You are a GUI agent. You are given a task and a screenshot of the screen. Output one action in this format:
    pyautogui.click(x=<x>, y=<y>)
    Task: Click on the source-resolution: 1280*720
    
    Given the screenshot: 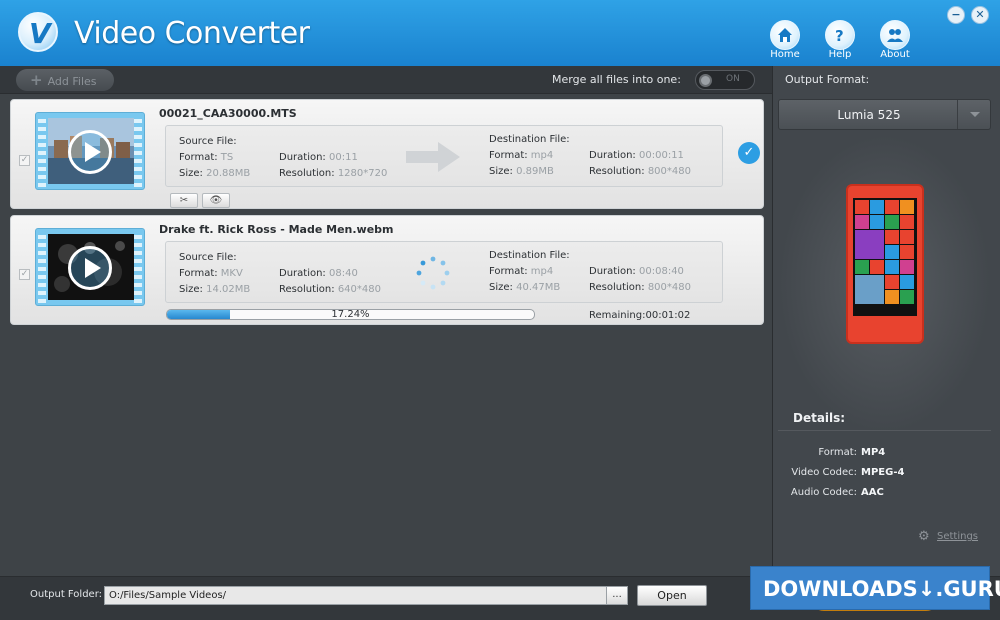 What is the action you would take?
    pyautogui.click(x=362, y=173)
    